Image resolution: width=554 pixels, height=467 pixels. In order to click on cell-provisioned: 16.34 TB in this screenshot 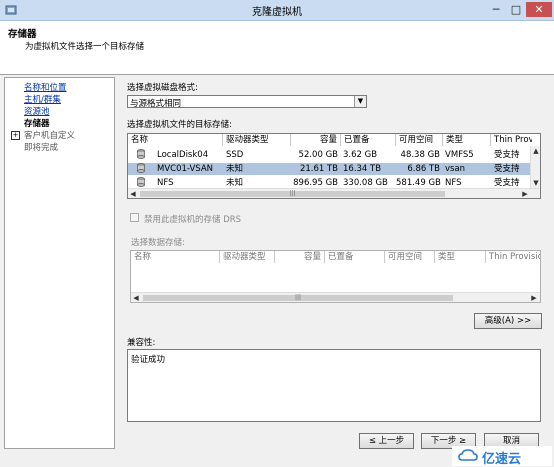, I will do `click(362, 169)`.